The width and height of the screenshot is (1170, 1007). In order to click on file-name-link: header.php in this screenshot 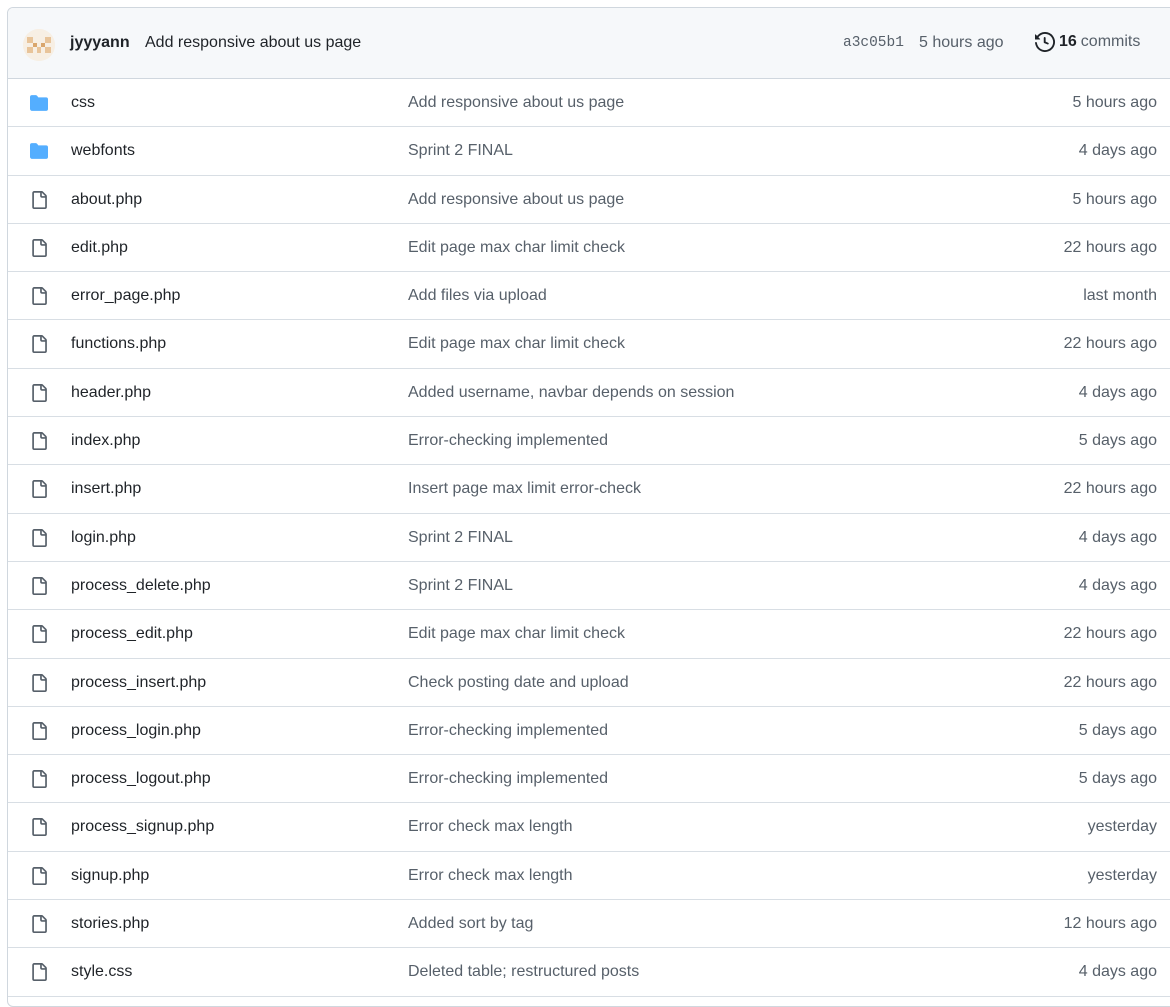, I will do `click(111, 393)`.